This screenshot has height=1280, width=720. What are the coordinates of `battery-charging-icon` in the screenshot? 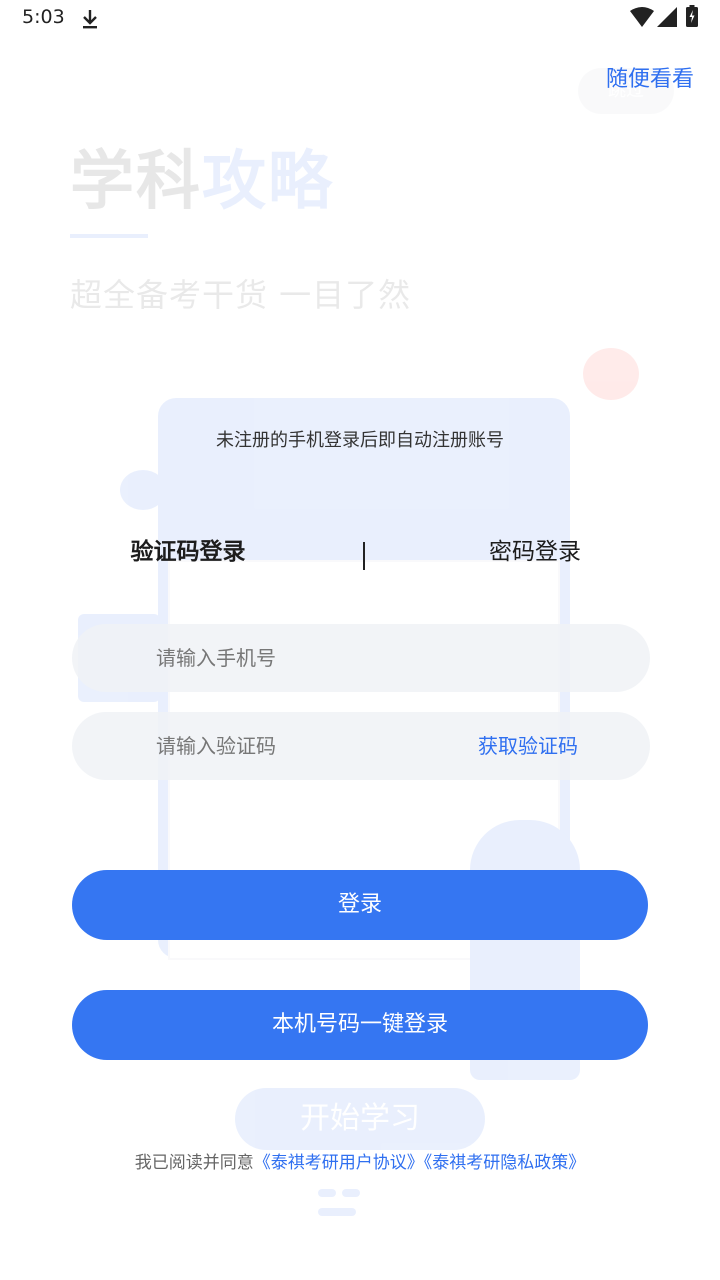 It's located at (692, 16).